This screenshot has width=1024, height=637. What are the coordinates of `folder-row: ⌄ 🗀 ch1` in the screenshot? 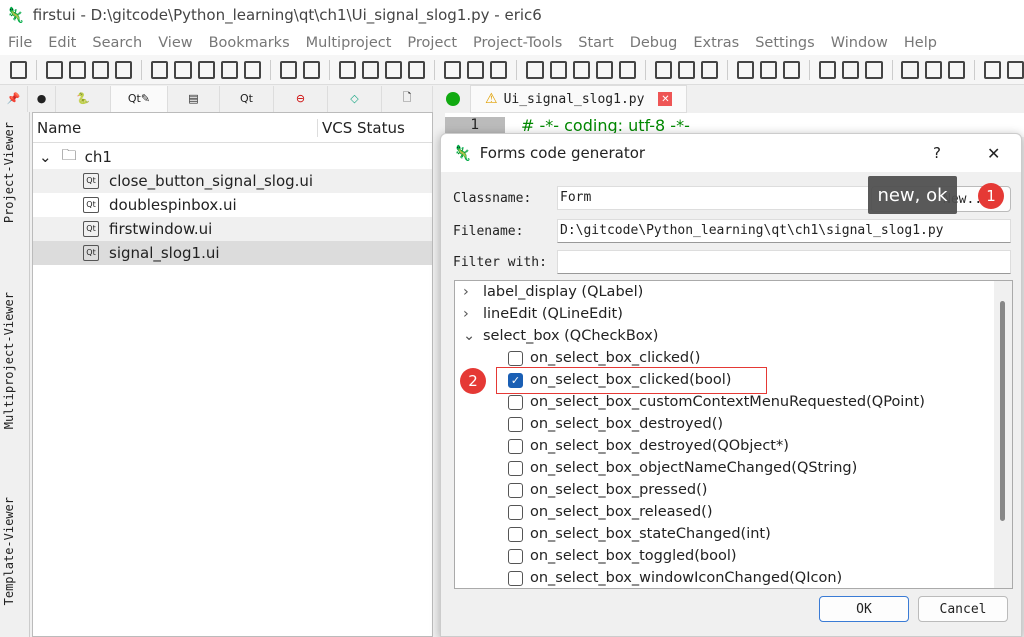 It's located at (232, 157).